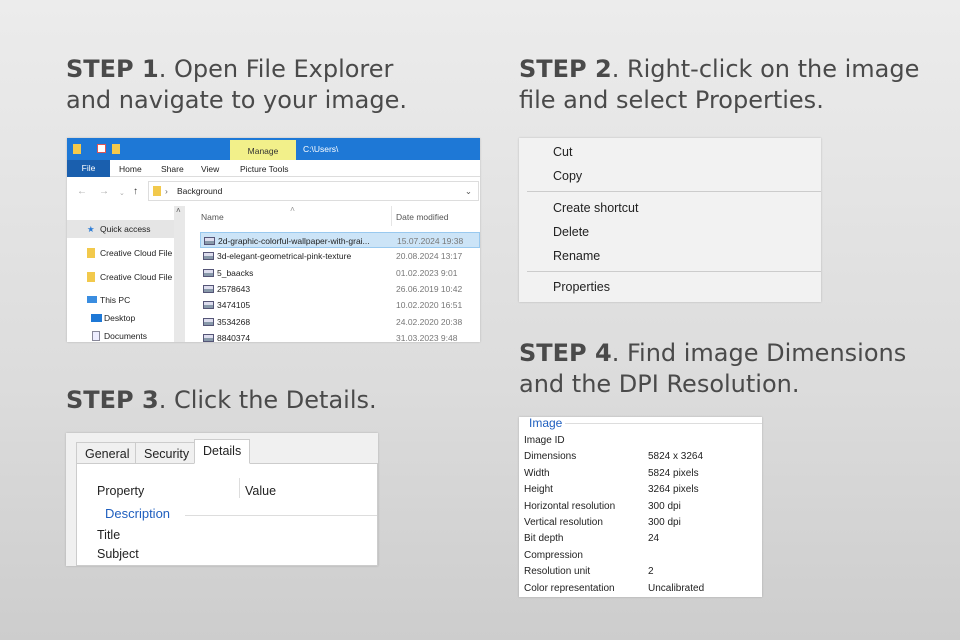  Describe the element at coordinates (91, 229) in the screenshot. I see `star-icon: ★` at that location.